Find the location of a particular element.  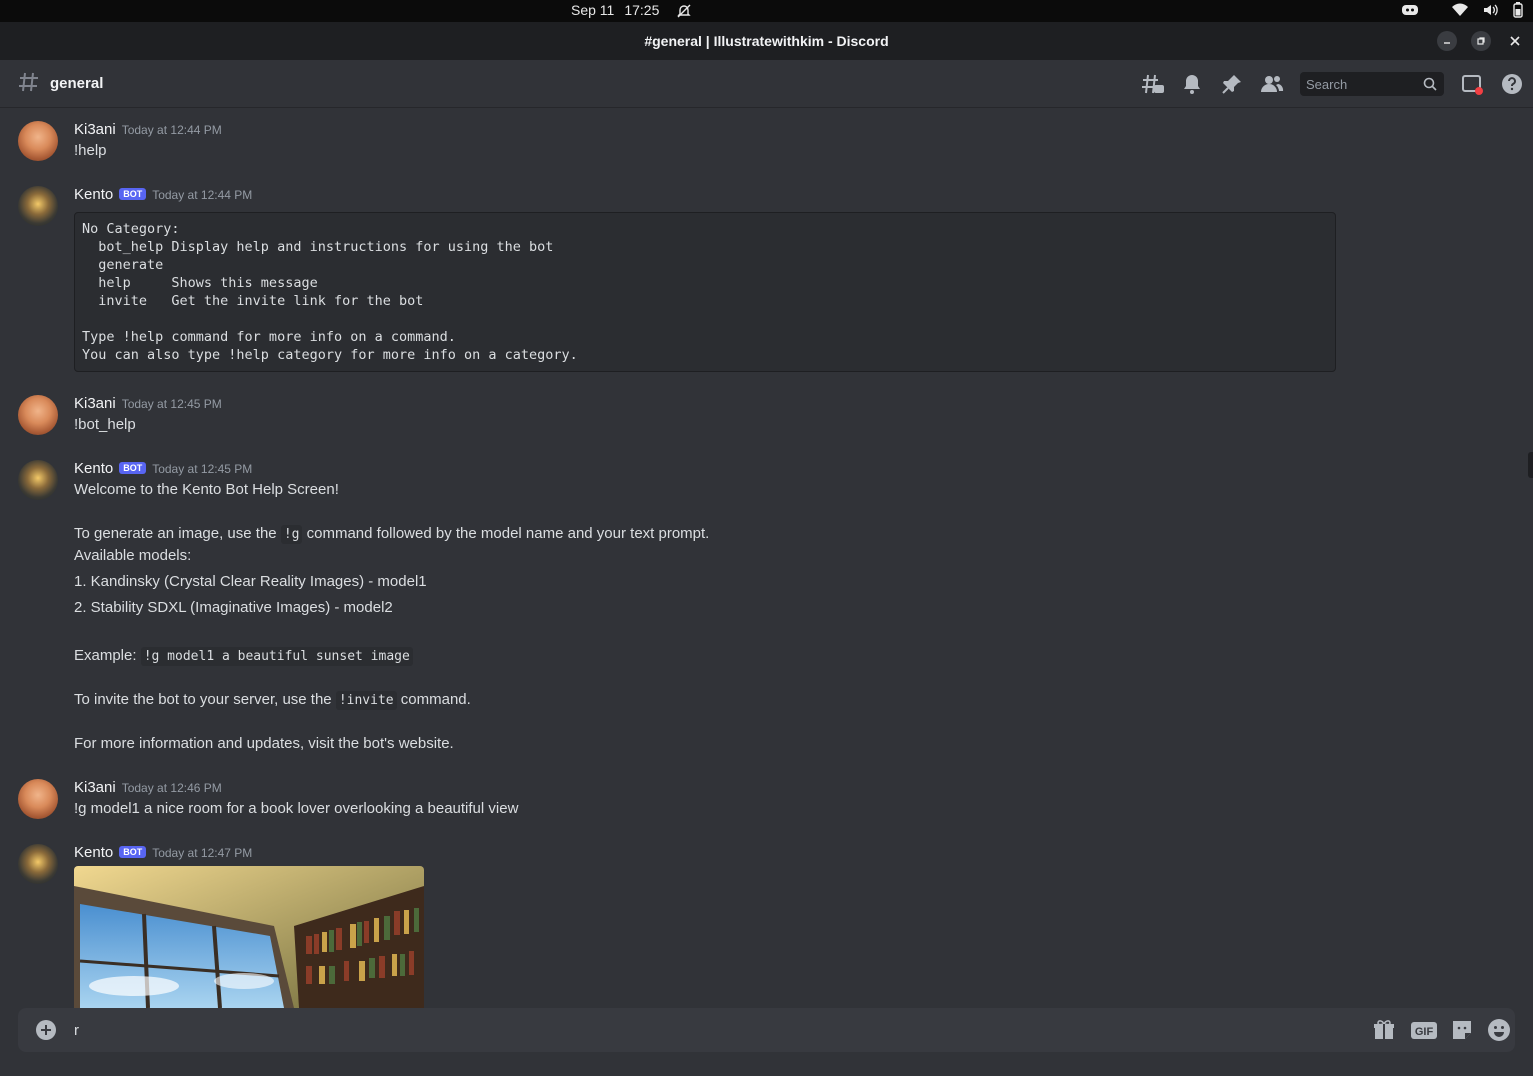

example-command-code: !g model1 a beautiful sunset image is located at coordinates (276, 656).